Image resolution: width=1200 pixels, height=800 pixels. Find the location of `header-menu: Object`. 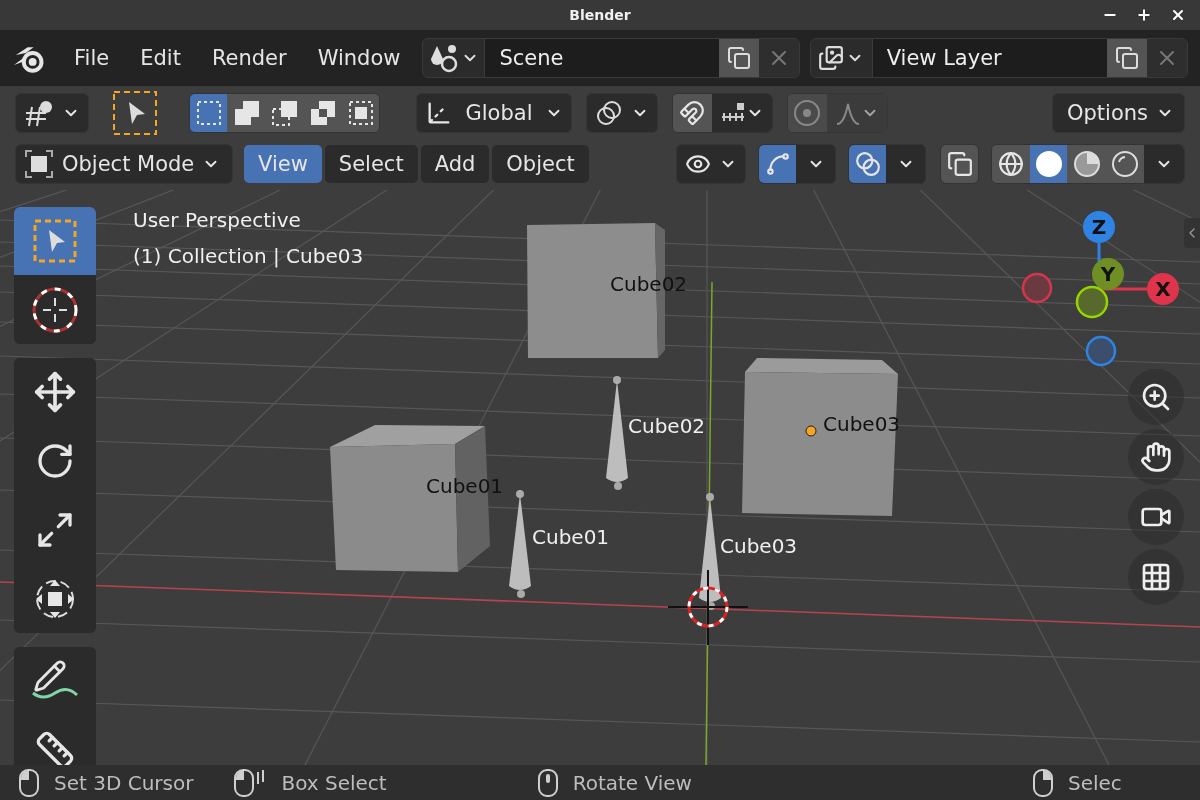

header-menu: Object is located at coordinates (540, 164).